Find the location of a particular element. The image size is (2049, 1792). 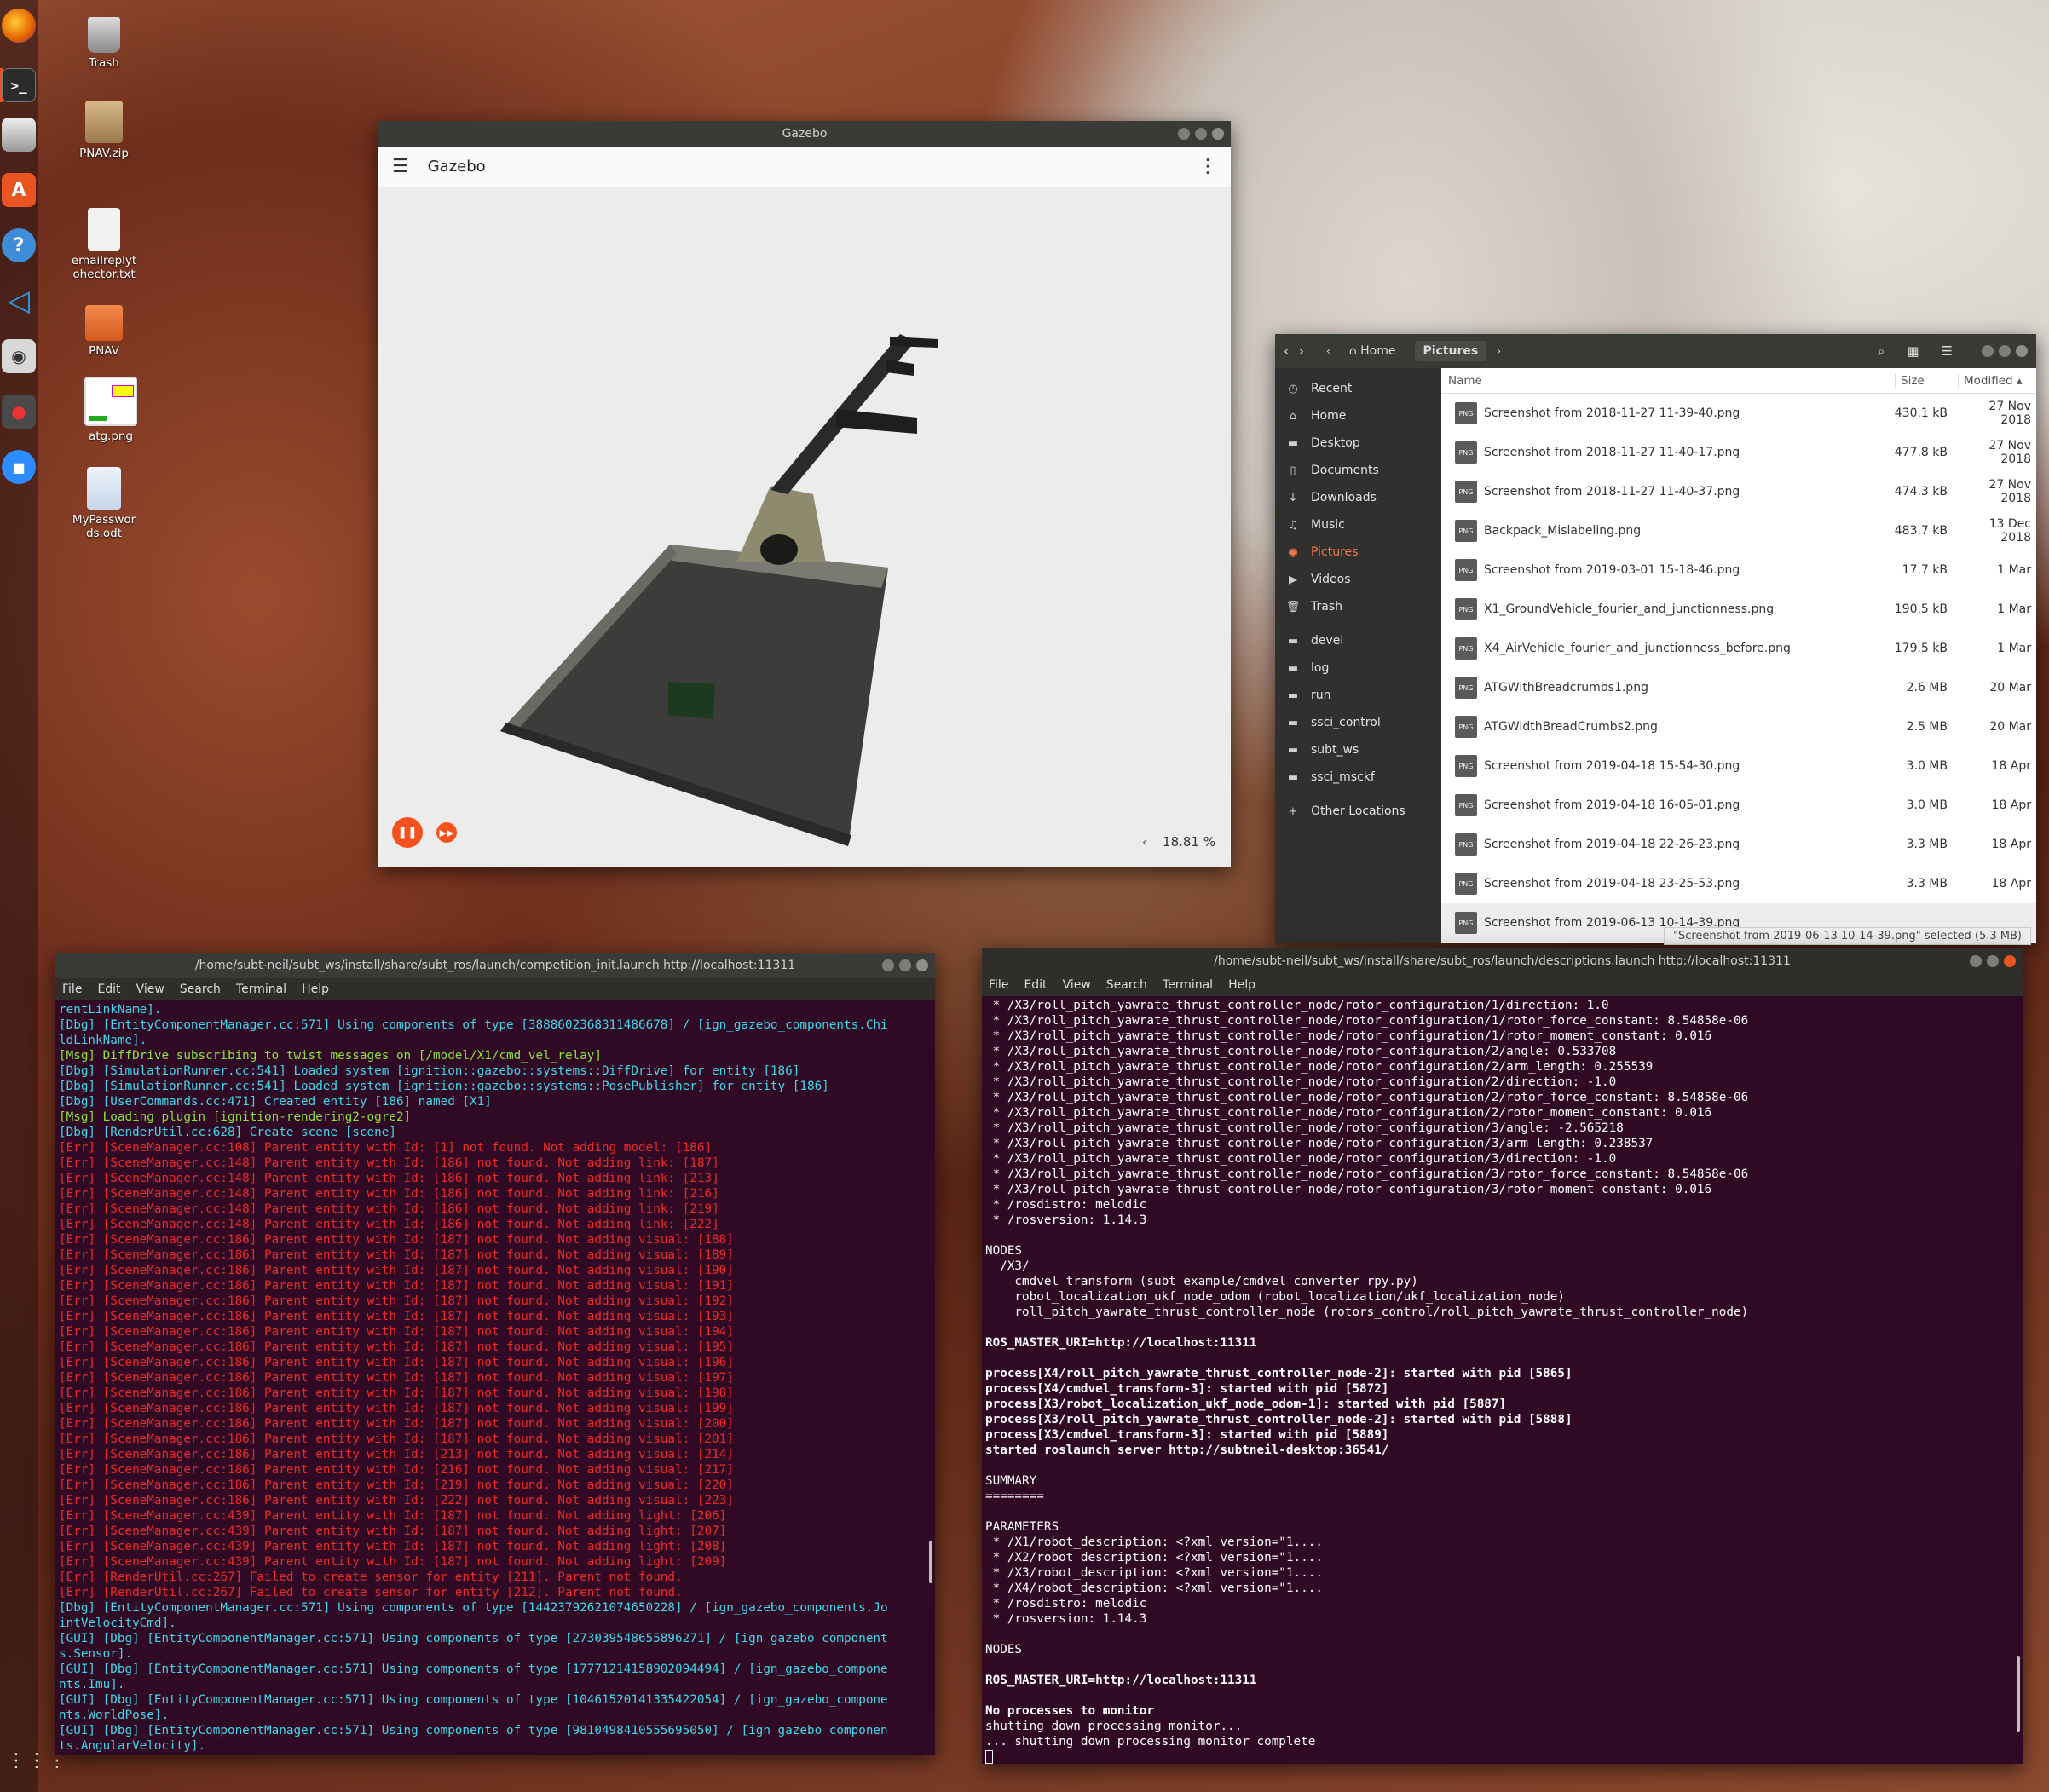

image-desktop-icon: atg.png is located at coordinates (110, 410).